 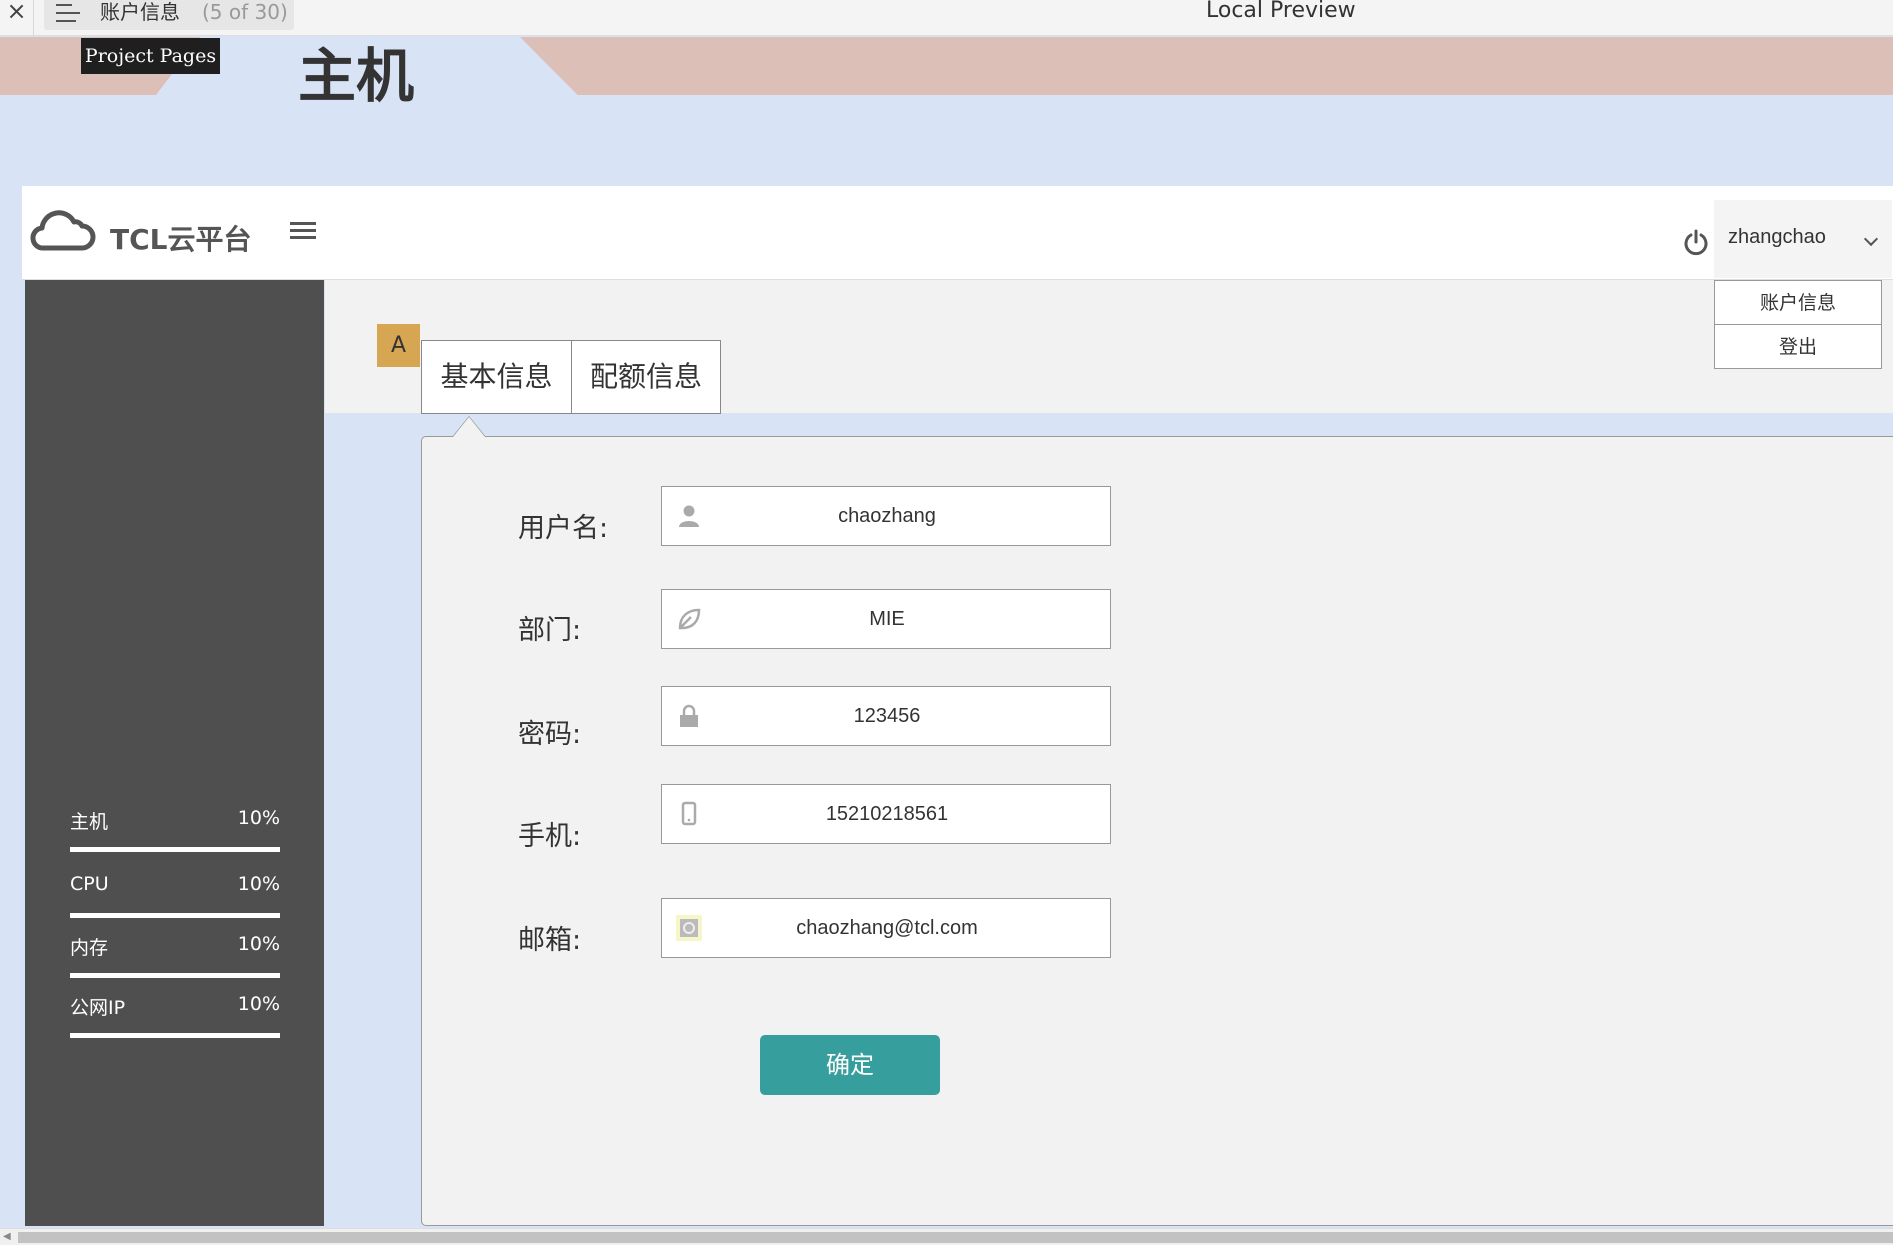 I want to click on email-icon, so click(x=689, y=928).